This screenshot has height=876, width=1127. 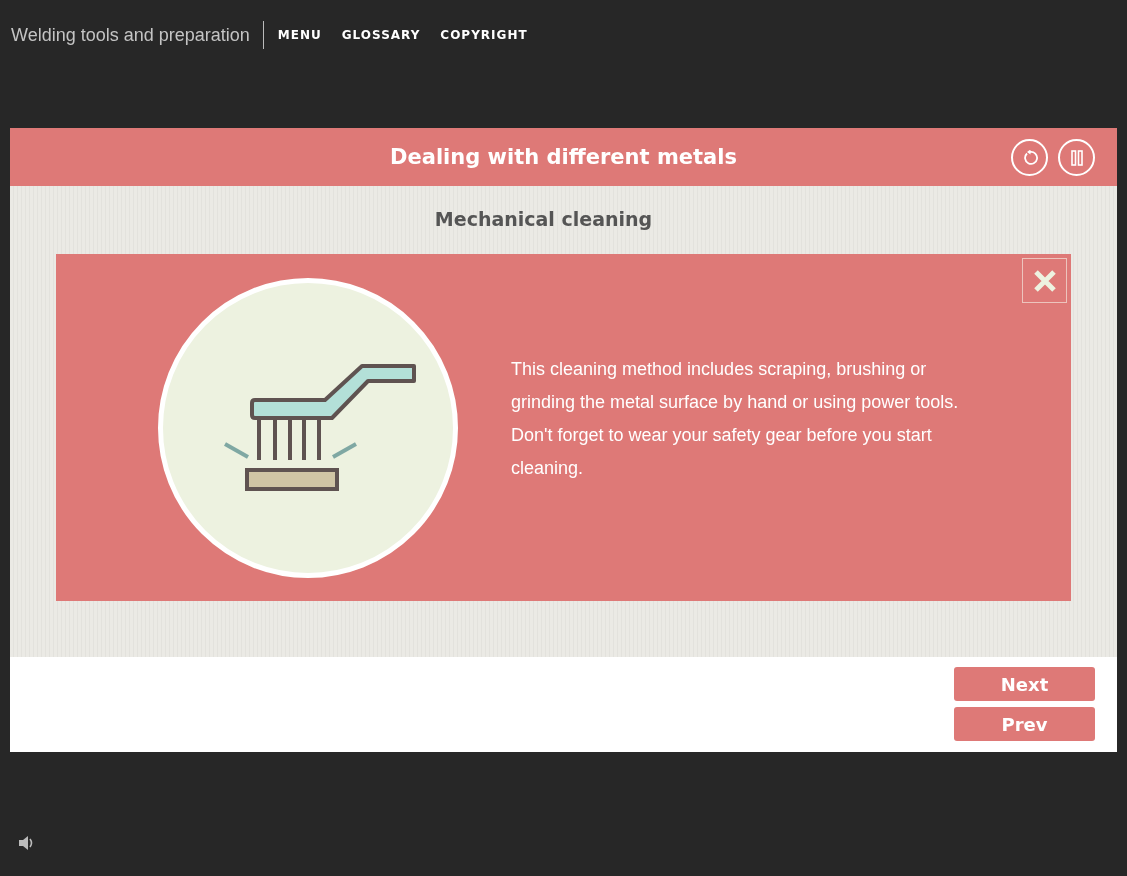 I want to click on nav-link: MENU, so click(x=299, y=35).